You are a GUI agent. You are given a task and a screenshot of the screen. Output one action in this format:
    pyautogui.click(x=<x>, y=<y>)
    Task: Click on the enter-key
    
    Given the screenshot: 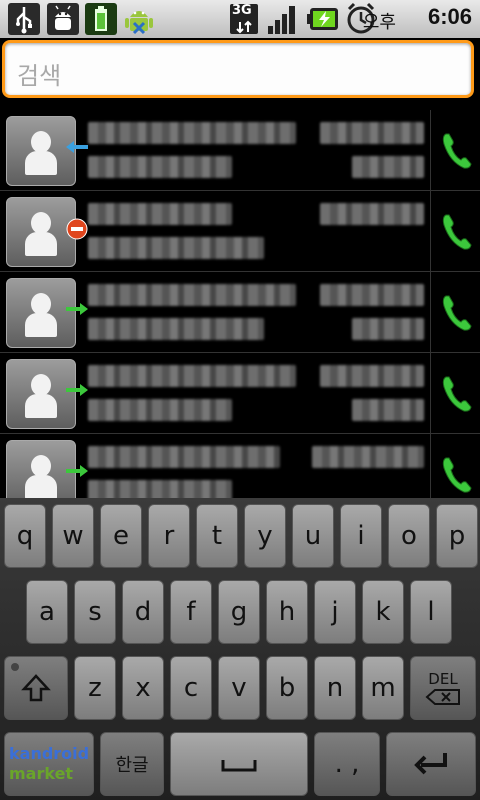 What is the action you would take?
    pyautogui.click(x=431, y=764)
    